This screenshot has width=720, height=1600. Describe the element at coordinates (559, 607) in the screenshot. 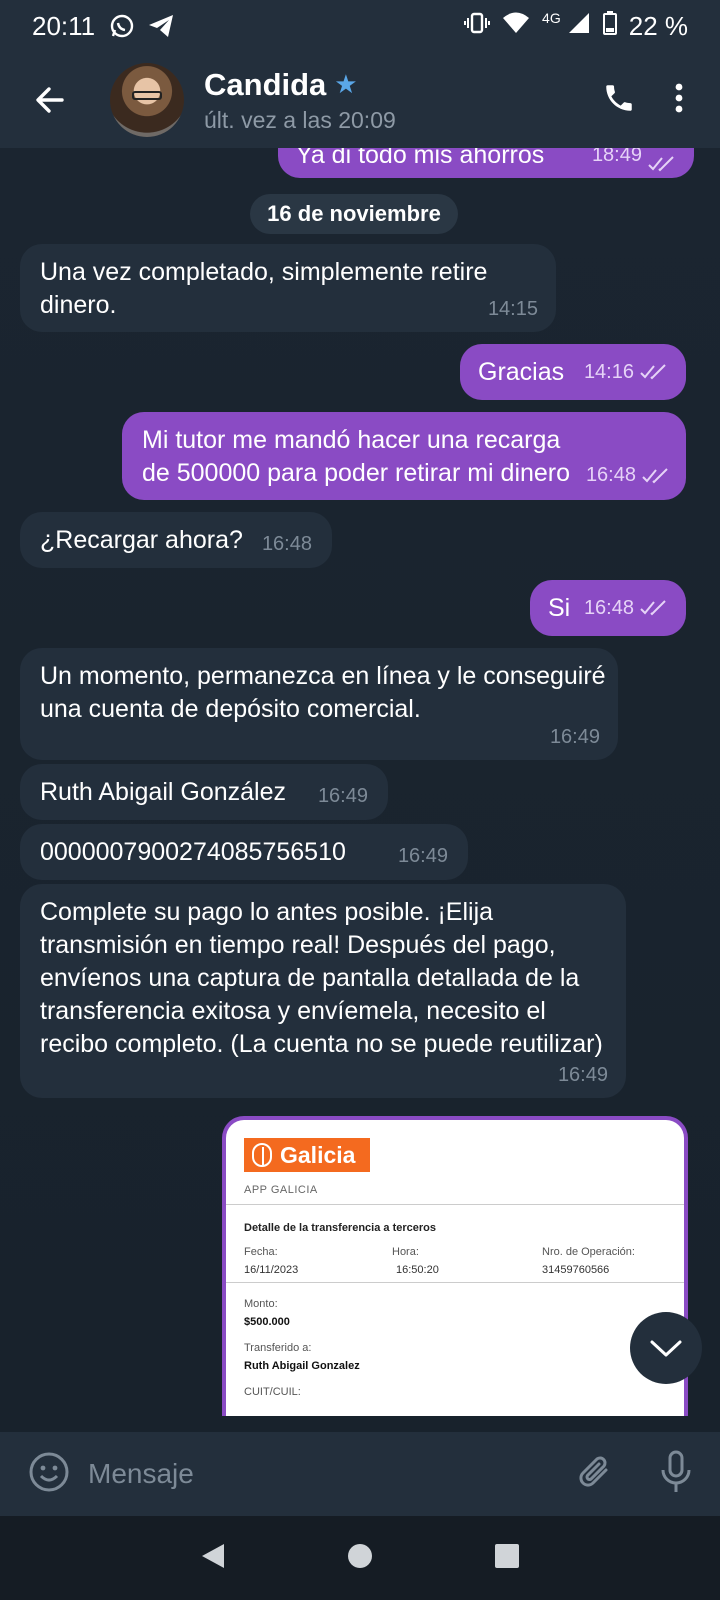

I see `message-text: Si` at that location.